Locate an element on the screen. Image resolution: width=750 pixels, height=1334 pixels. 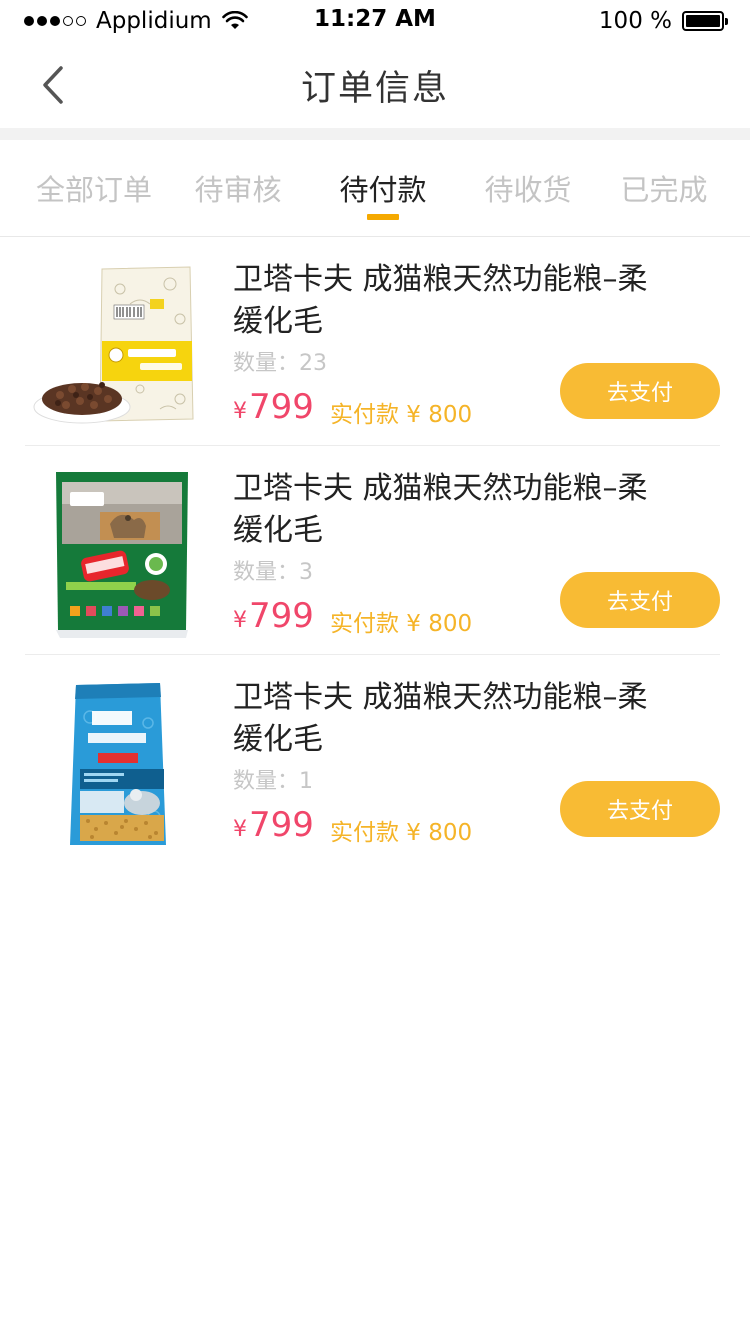
order-status-tabs: 全部订单 待审核 待付款 待收货 已完成 is located at coordinates (375, 188).